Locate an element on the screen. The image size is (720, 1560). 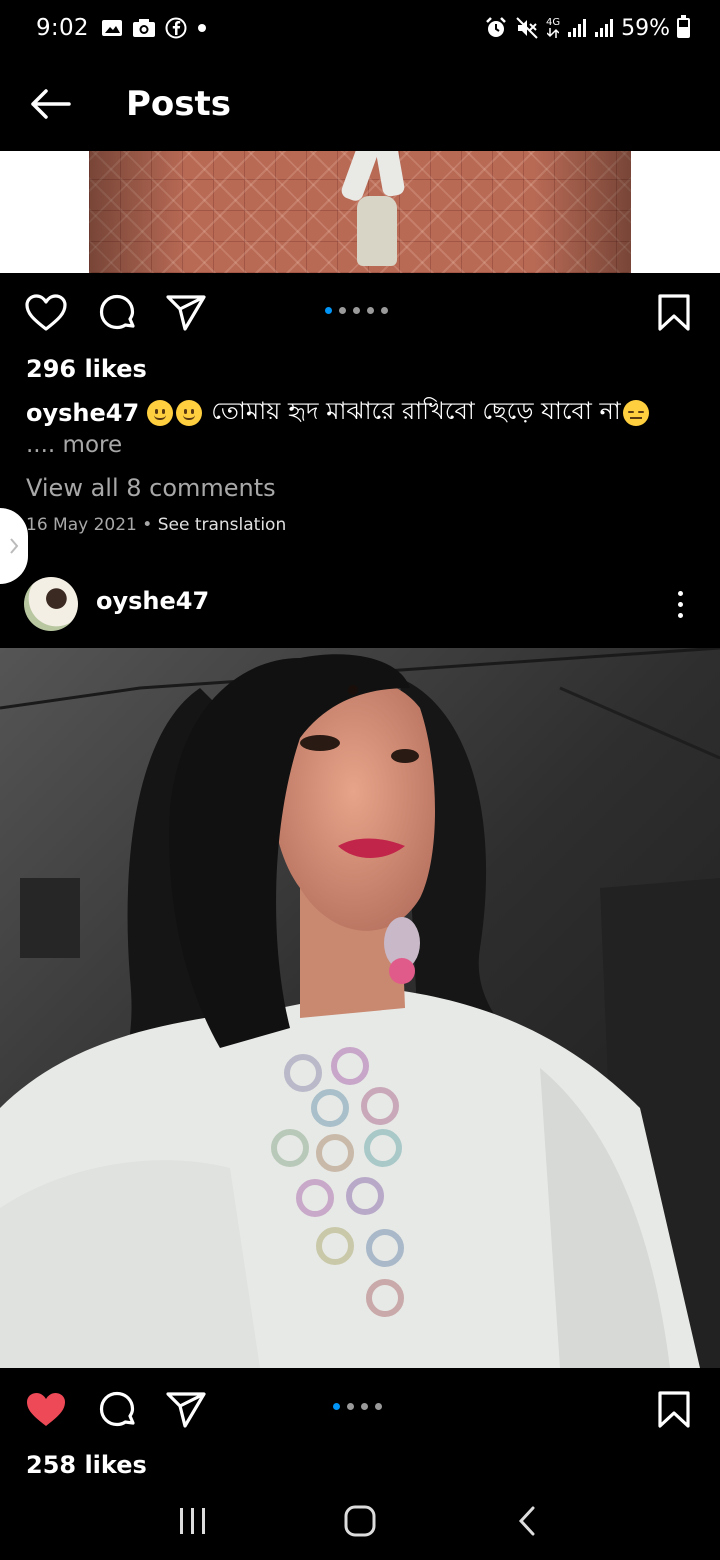
post1-carousel-indicator is located at coordinates (356, 310).